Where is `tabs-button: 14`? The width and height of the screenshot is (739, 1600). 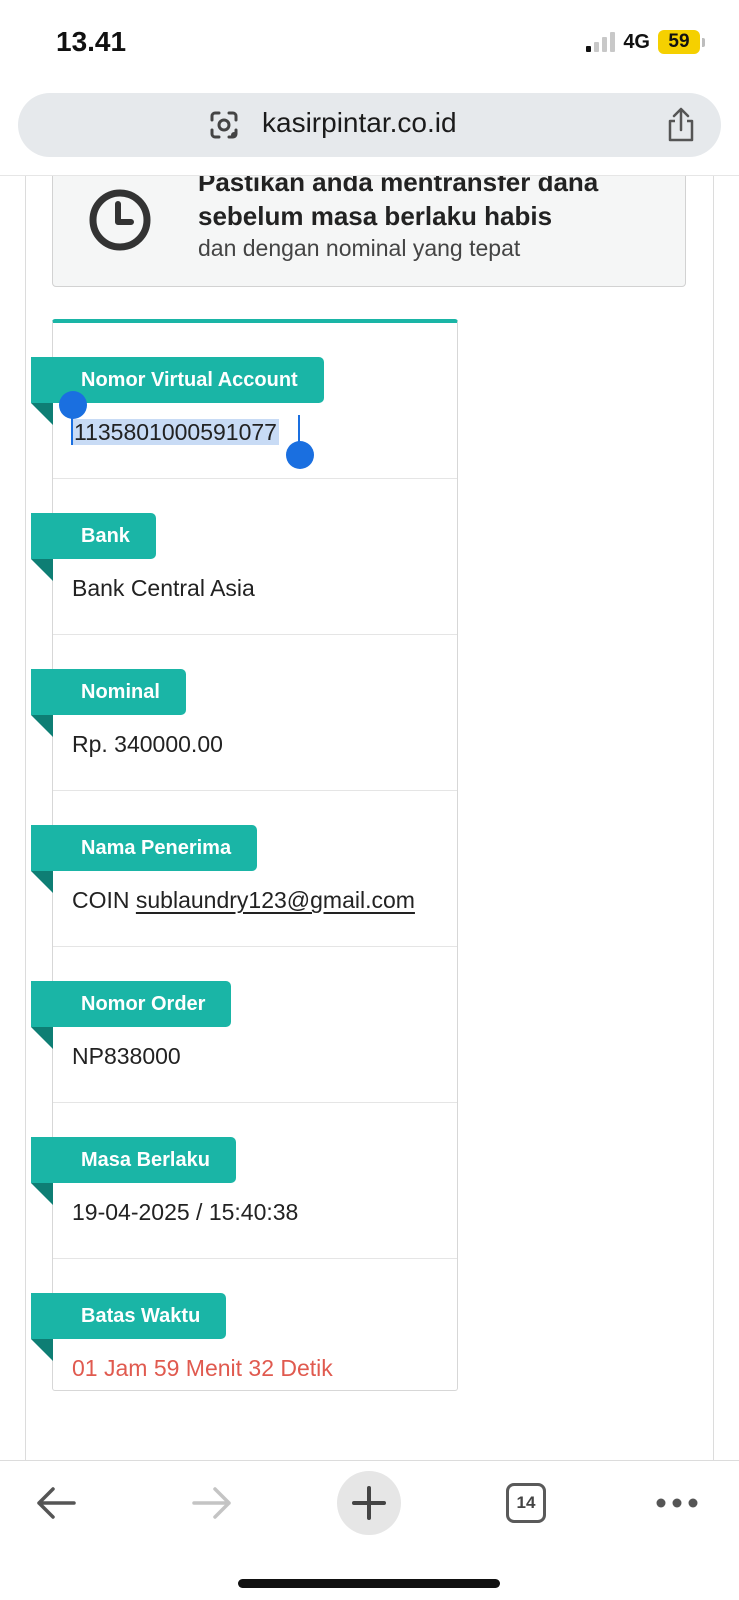
tabs-button: 14 is located at coordinates (526, 1503).